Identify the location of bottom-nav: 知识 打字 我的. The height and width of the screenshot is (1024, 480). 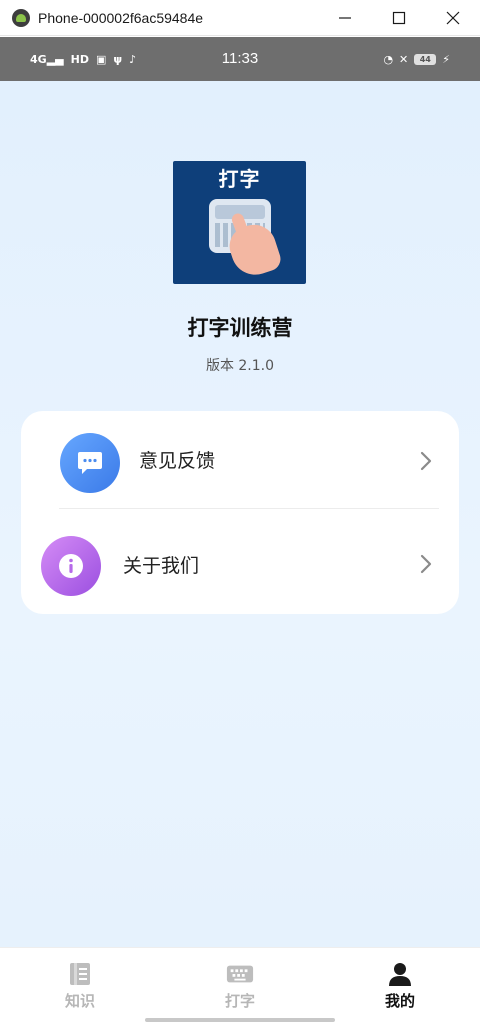
(240, 985).